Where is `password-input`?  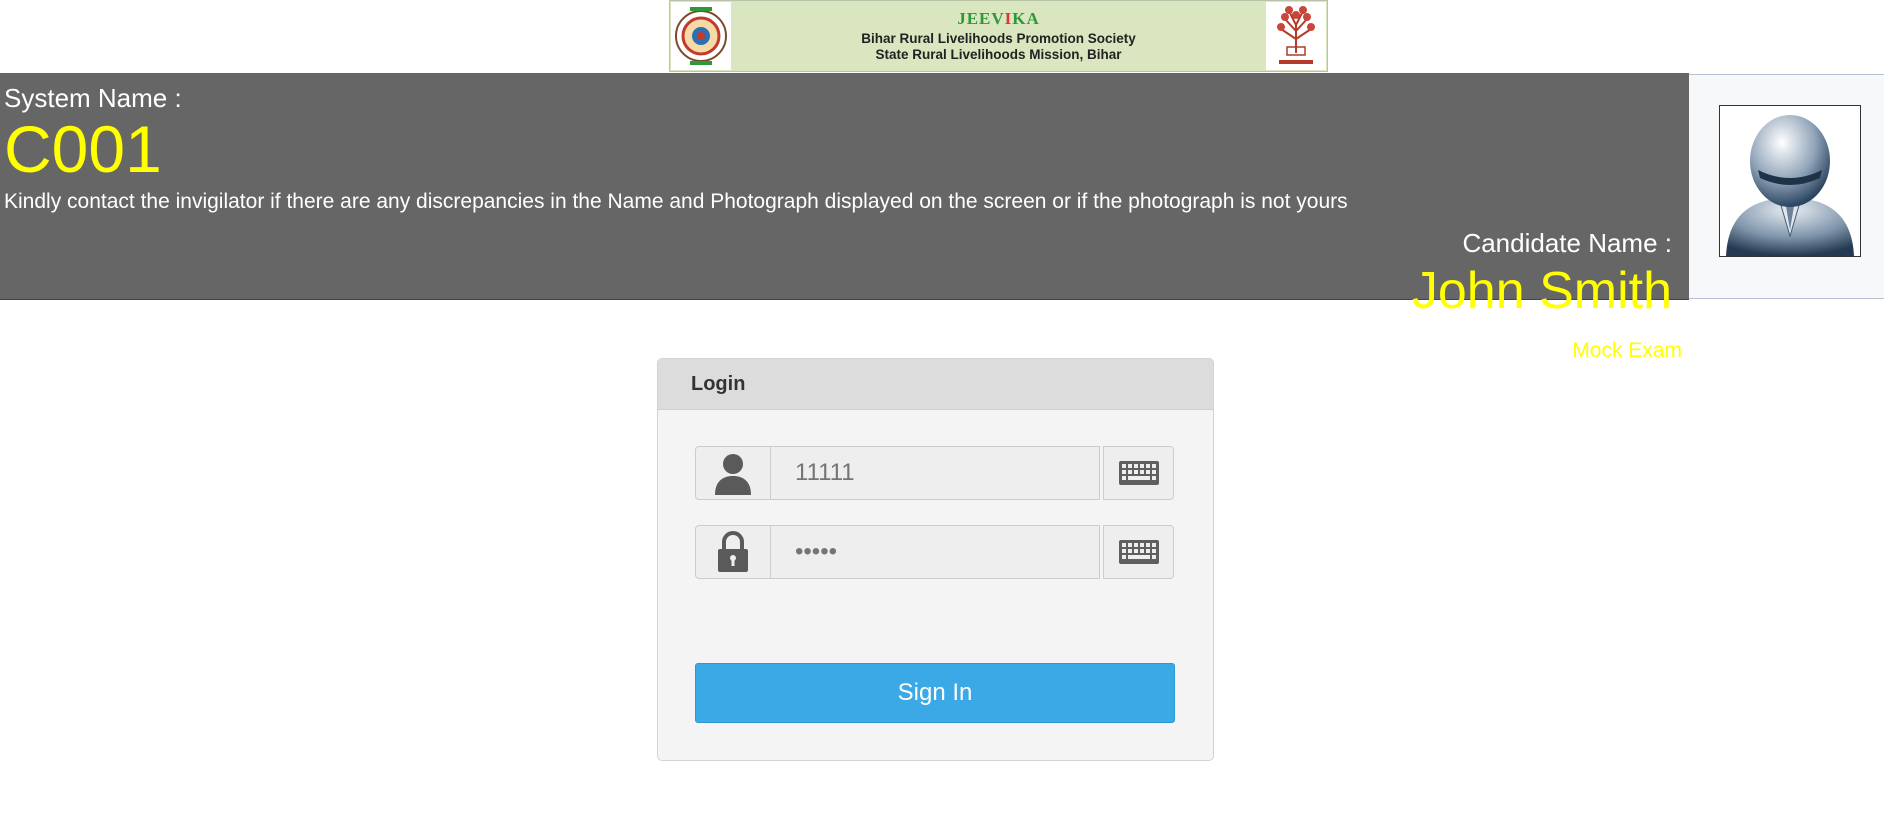
password-input is located at coordinates (935, 552).